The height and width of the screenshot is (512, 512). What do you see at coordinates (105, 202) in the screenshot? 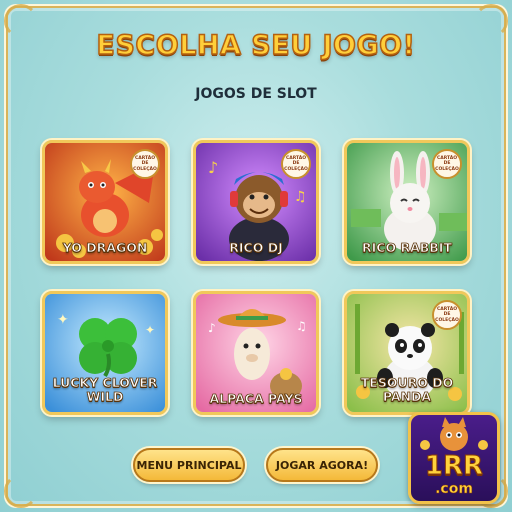
I see `game-tile-yo-dragon: CARTÃO DE COLEÇÃO YO DRAGON` at bounding box center [105, 202].